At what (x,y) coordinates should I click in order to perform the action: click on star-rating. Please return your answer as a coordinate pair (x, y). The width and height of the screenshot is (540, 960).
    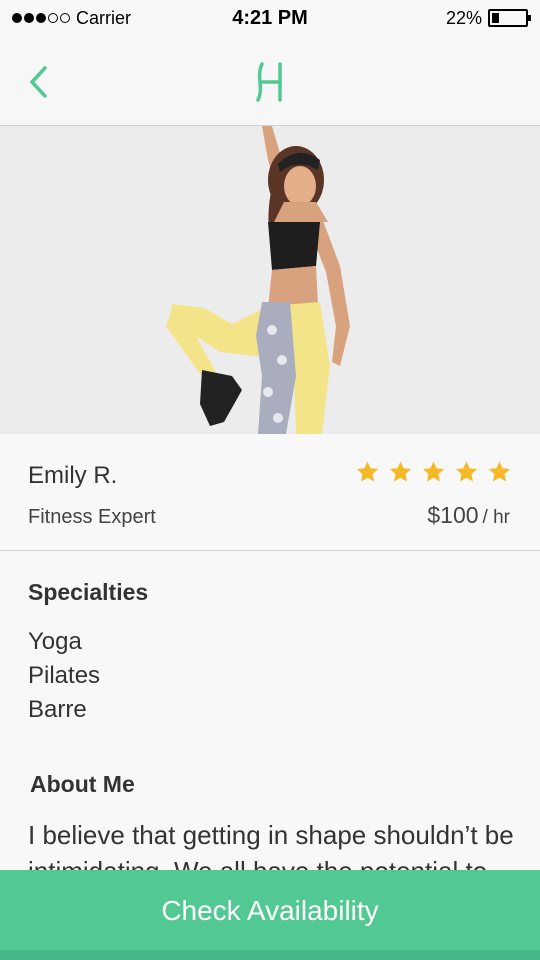
    Looking at the image, I should click on (433, 472).